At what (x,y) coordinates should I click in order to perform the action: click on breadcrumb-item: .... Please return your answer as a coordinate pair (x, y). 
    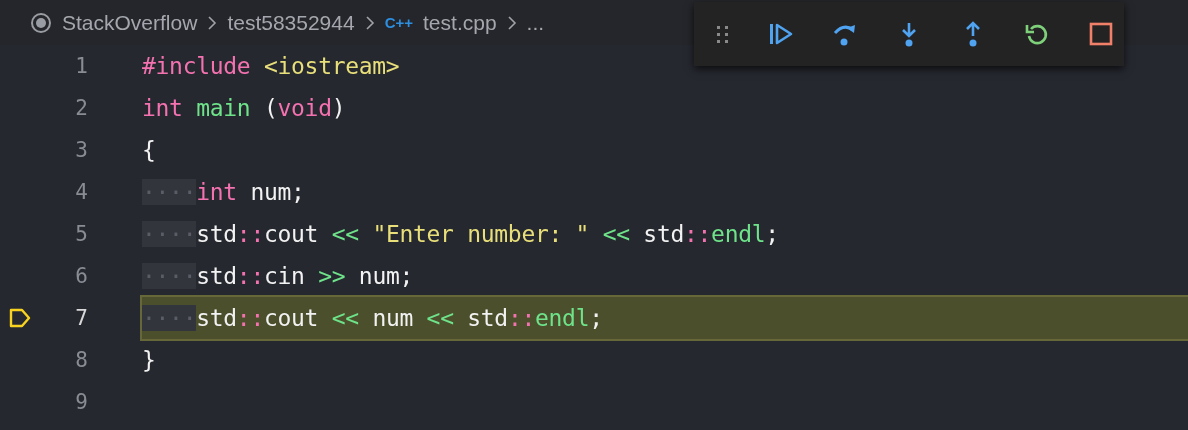
    Looking at the image, I should click on (535, 22).